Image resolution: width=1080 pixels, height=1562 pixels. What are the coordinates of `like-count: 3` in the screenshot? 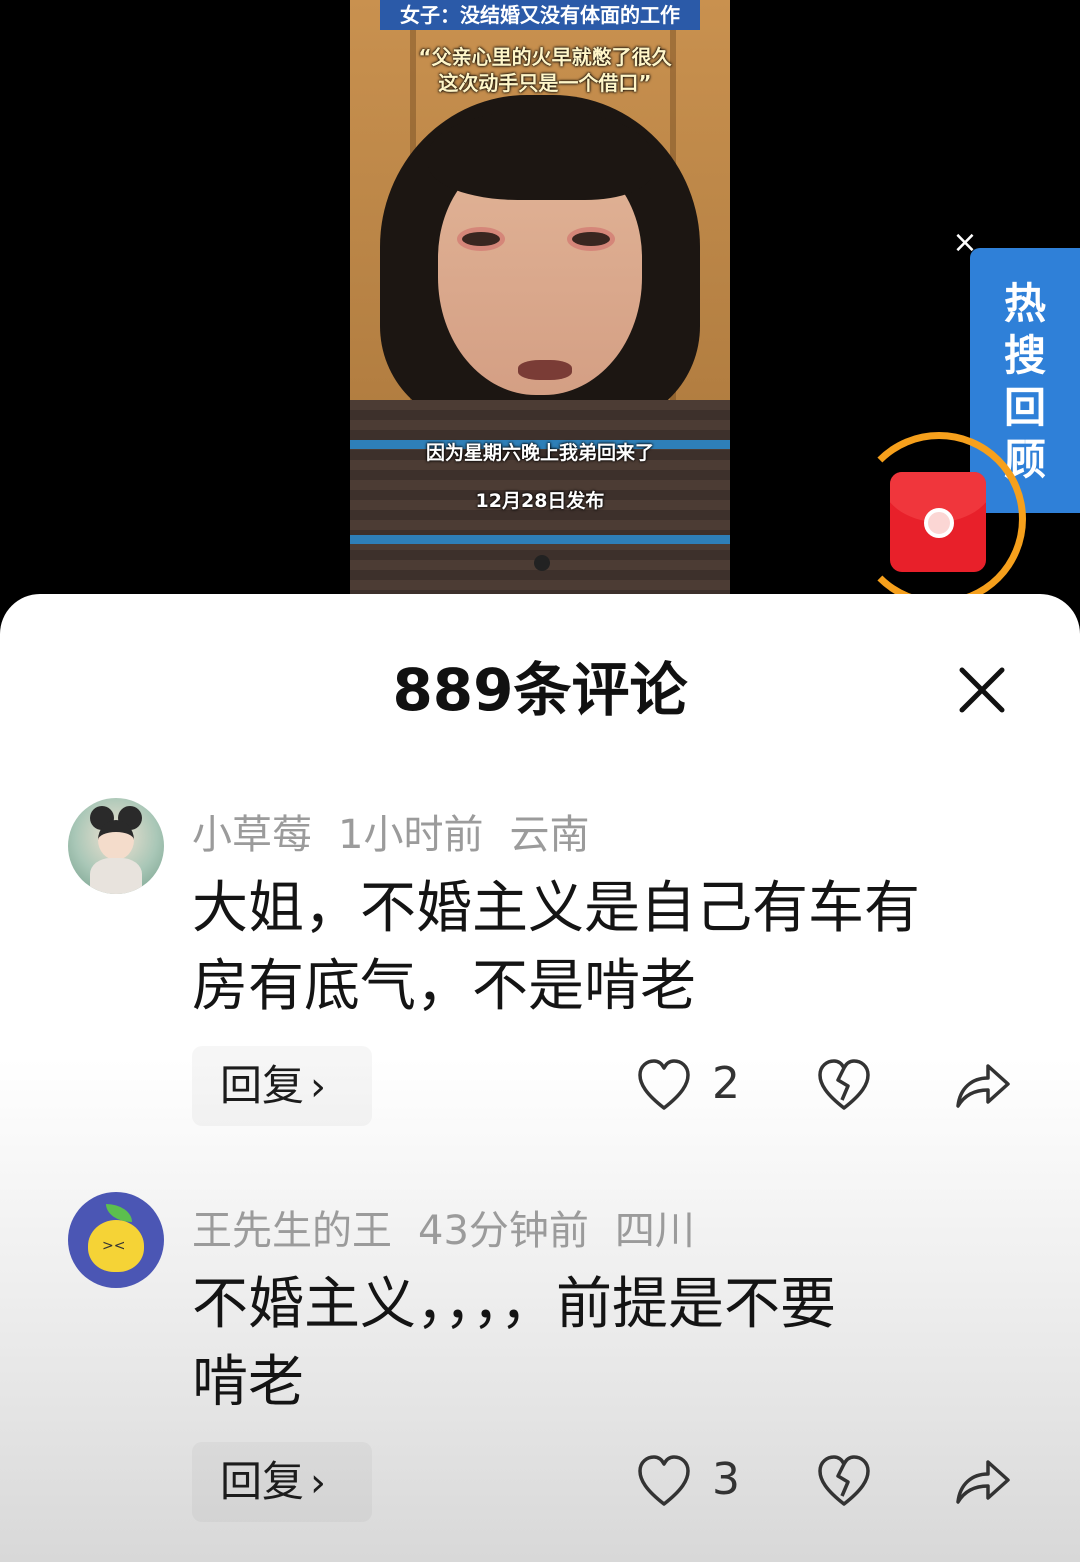 It's located at (726, 1479).